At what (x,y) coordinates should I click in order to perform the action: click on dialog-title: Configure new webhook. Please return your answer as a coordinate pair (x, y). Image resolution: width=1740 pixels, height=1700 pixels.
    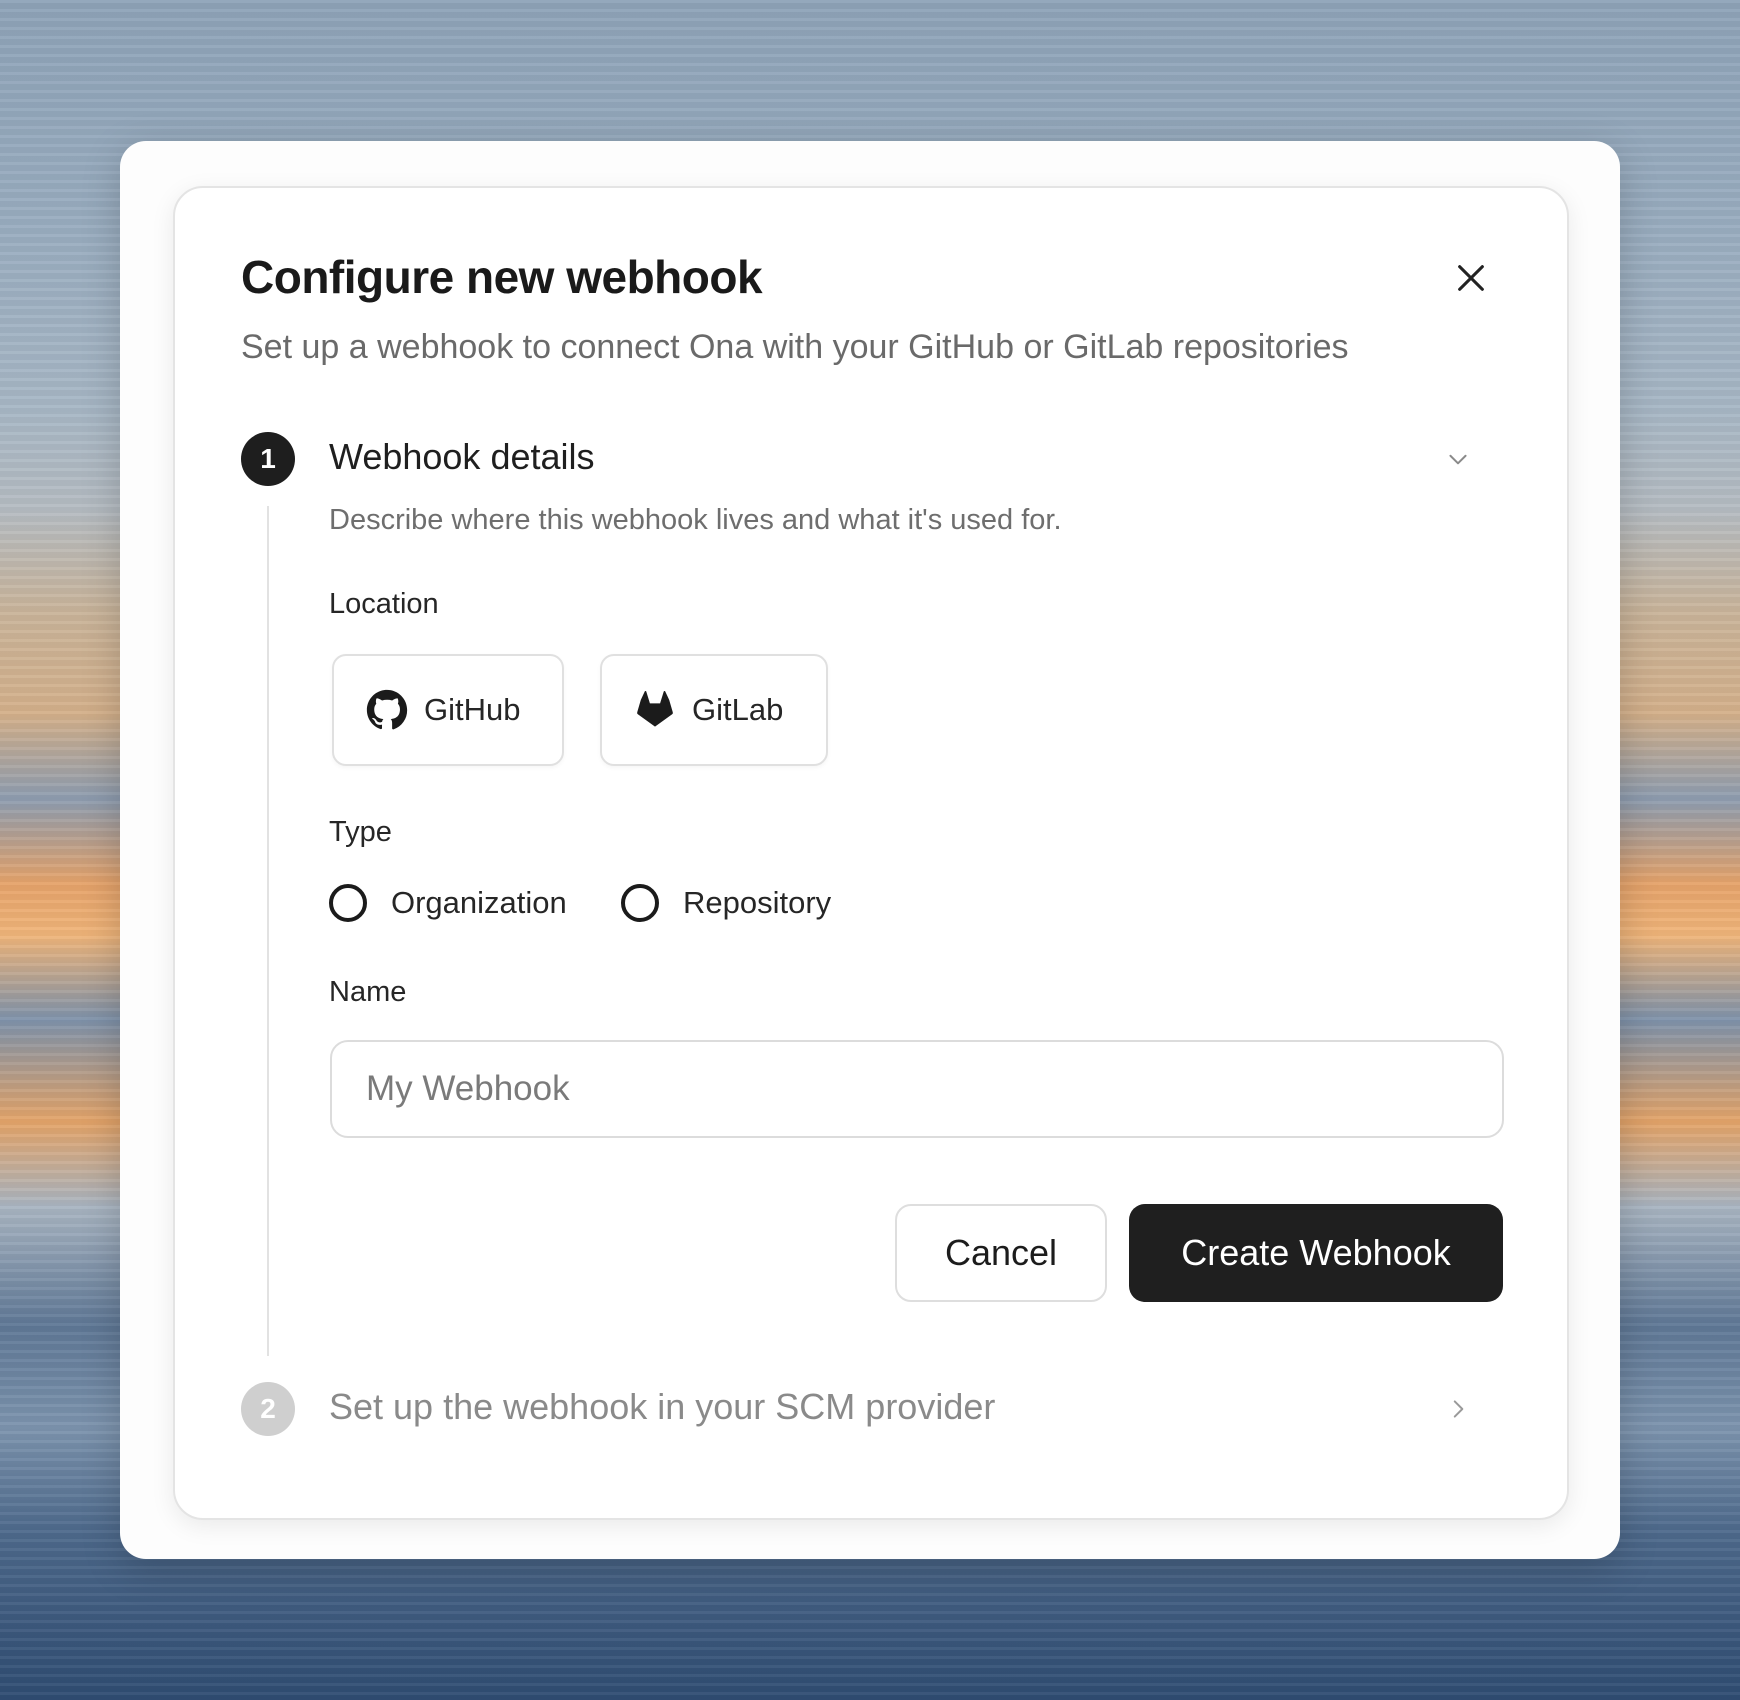
    Looking at the image, I should click on (502, 277).